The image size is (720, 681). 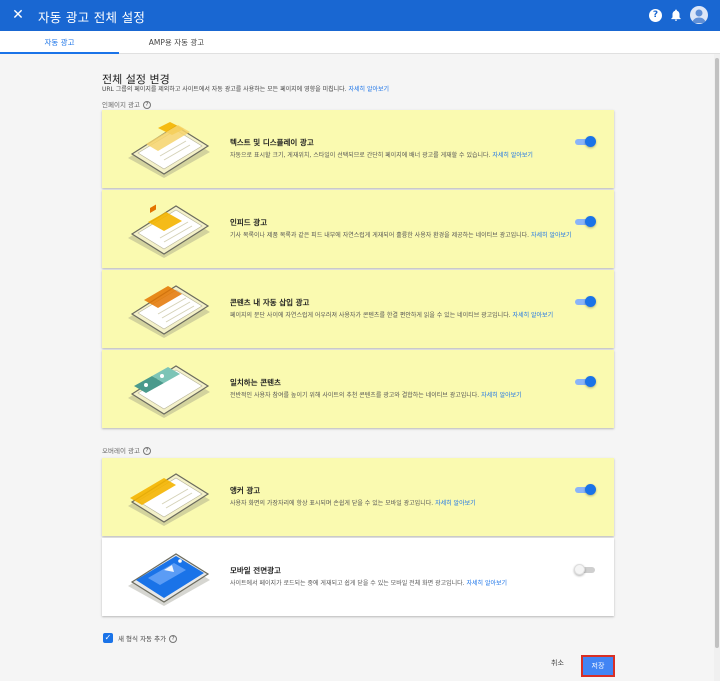 I want to click on tab-bar: 자동 광고 AMP용 자동 광고, so click(x=360, y=42).